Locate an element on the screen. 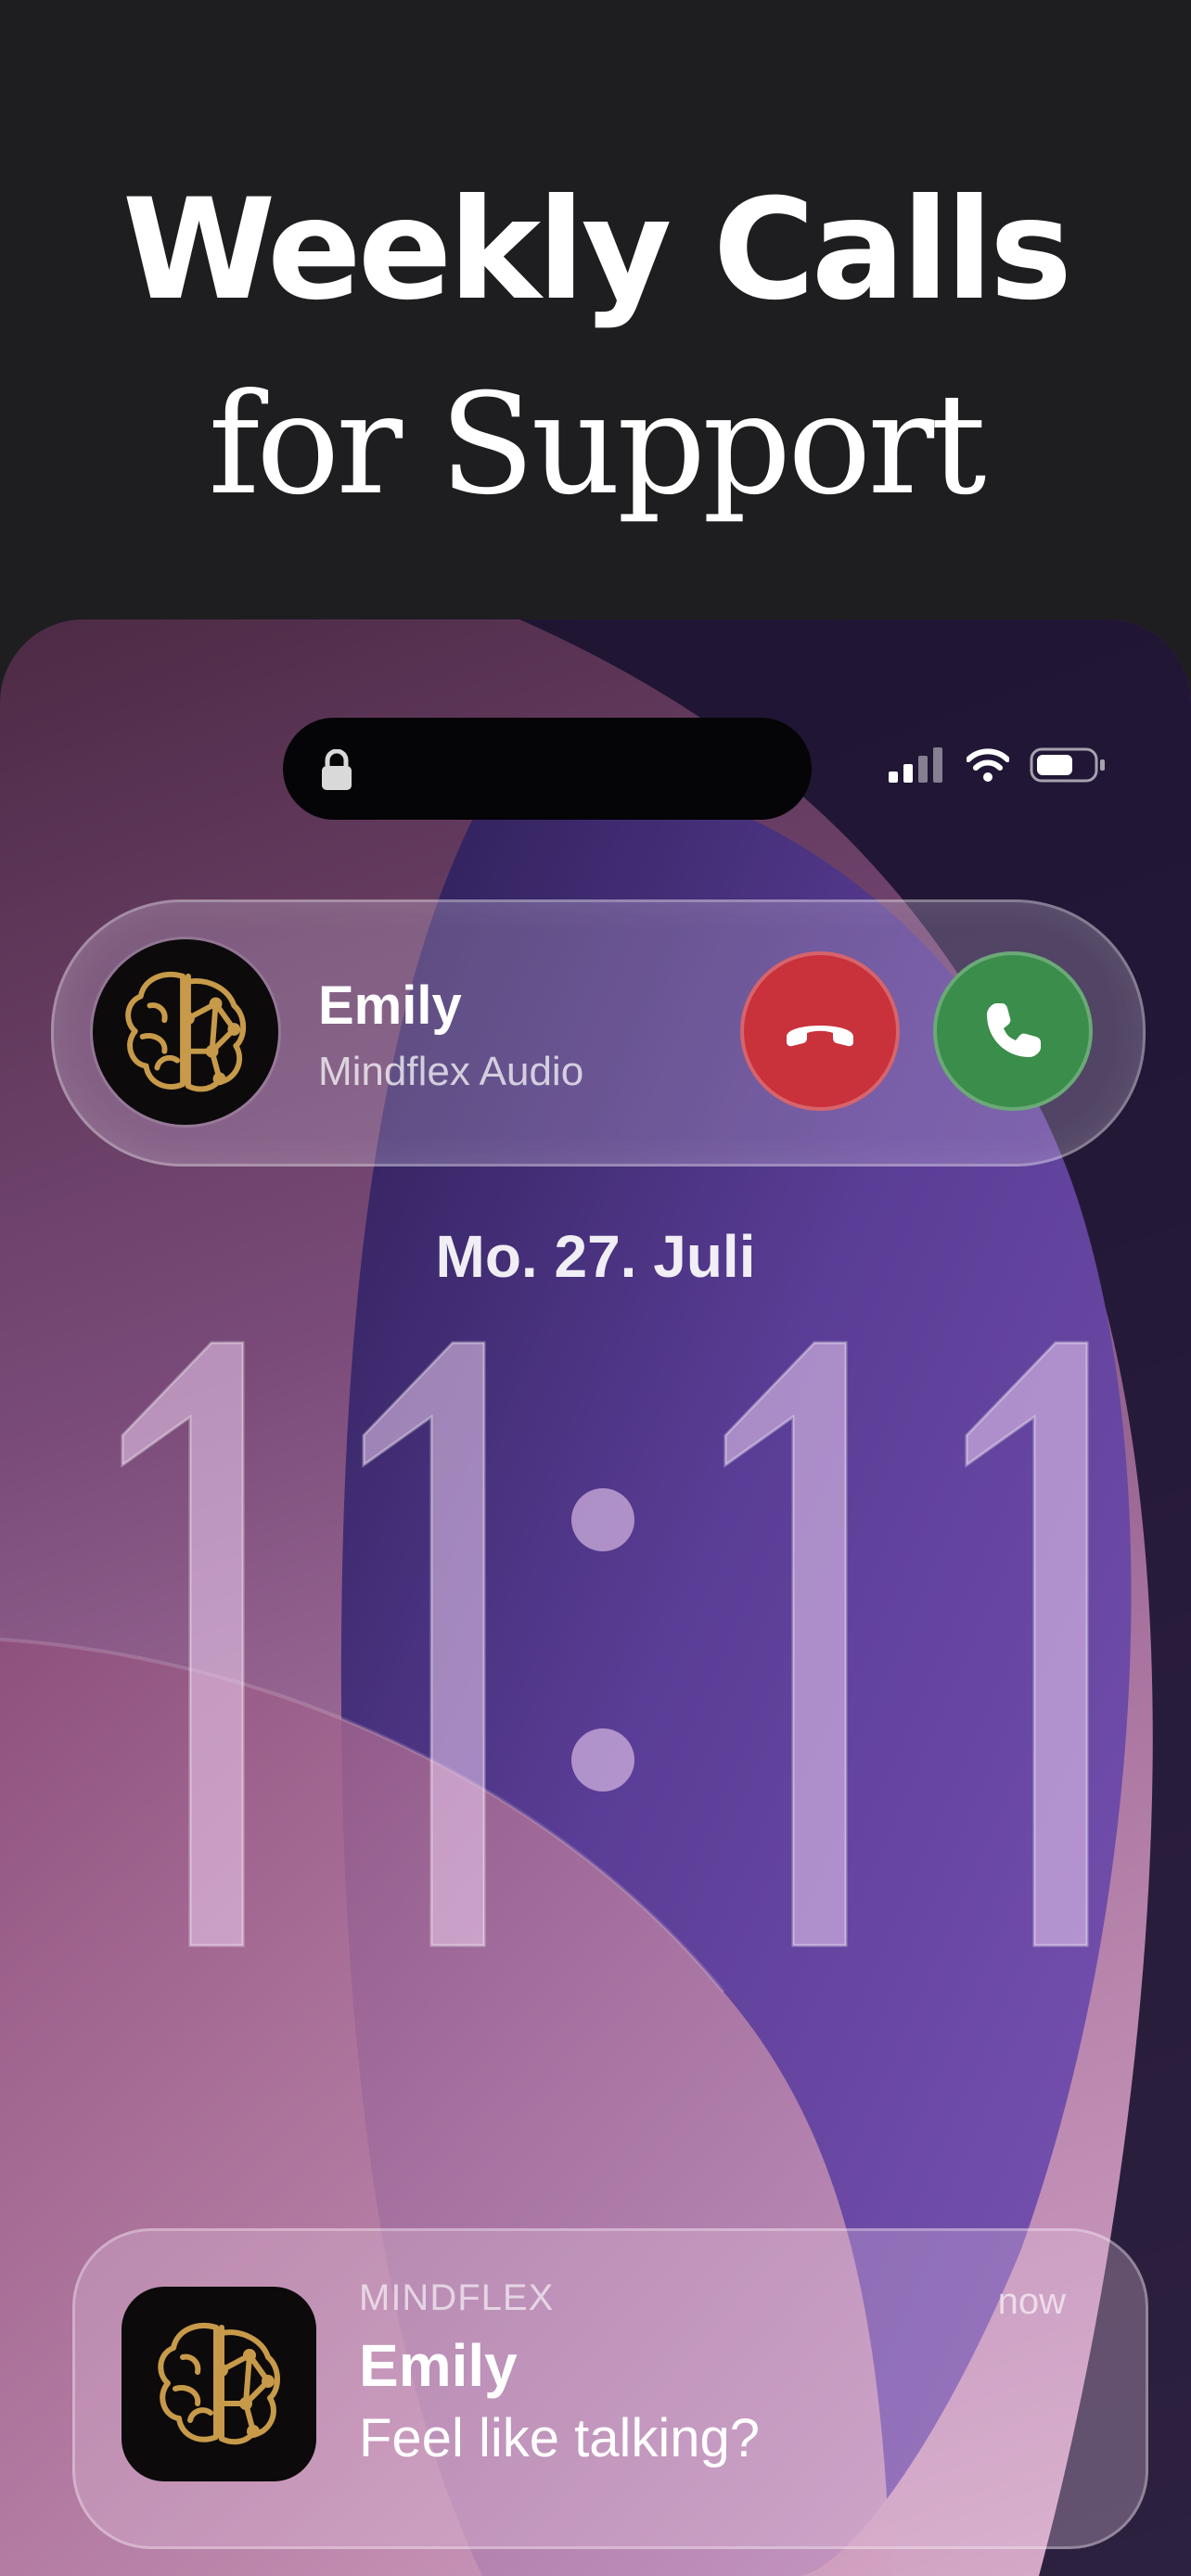  notification-app-icon is located at coordinates (219, 2384).